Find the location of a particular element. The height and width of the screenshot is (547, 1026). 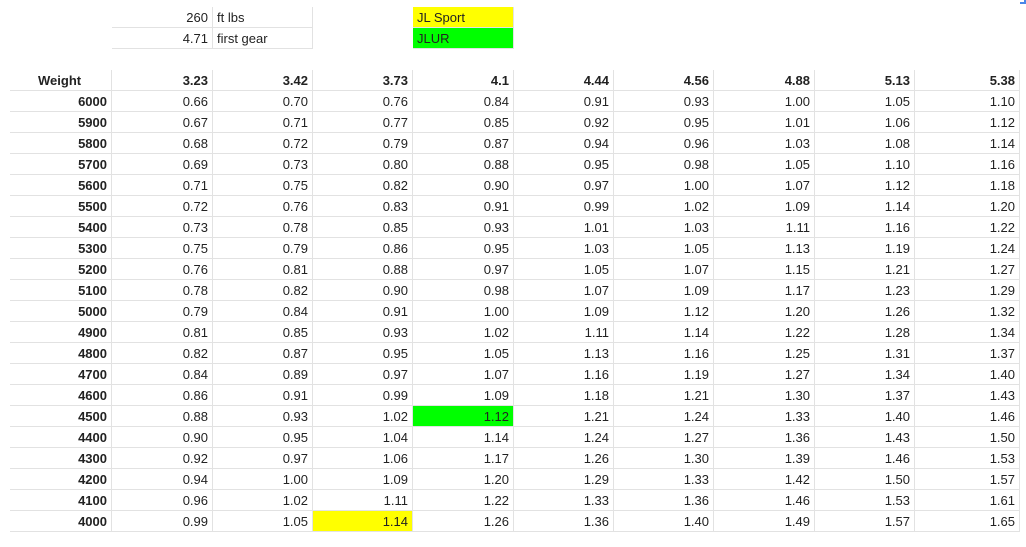

value-cell: 0.78 is located at coordinates (162, 290).